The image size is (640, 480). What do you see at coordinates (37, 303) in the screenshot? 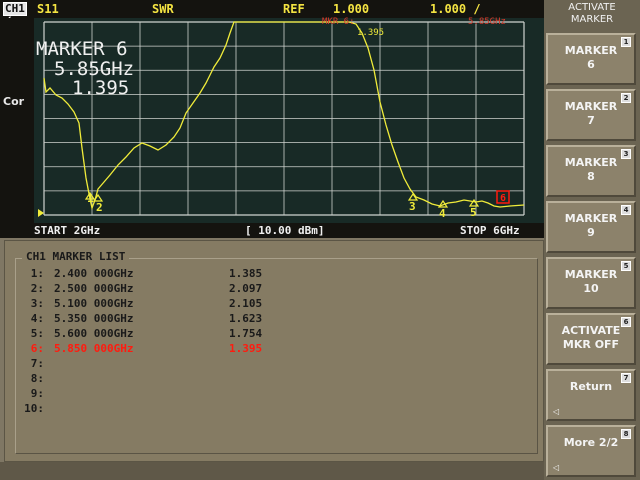
I see `marker-index: 3:` at bounding box center [37, 303].